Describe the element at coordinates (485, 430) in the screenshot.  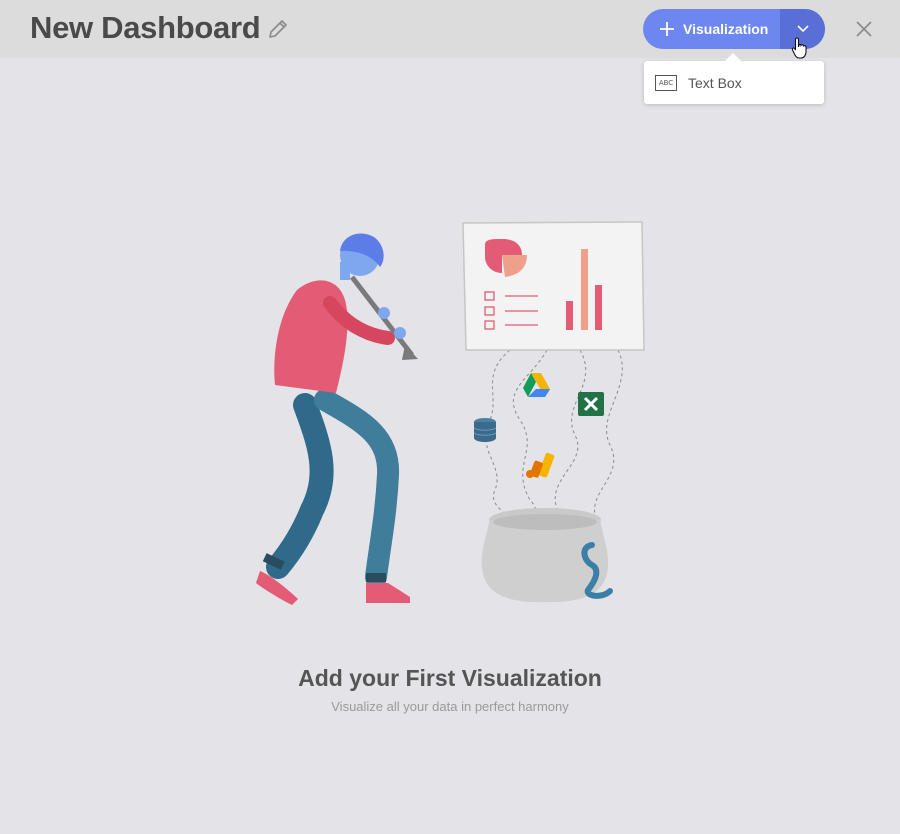
I see `database-icon` at that location.